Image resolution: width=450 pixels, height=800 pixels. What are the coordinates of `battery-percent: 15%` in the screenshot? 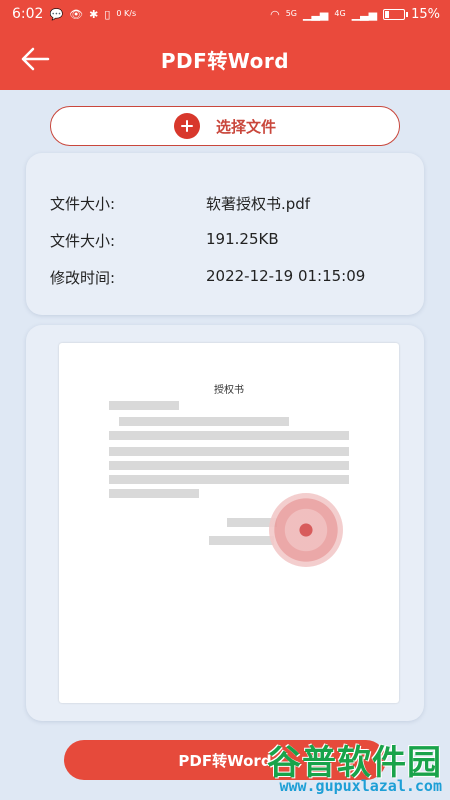 It's located at (425, 14).